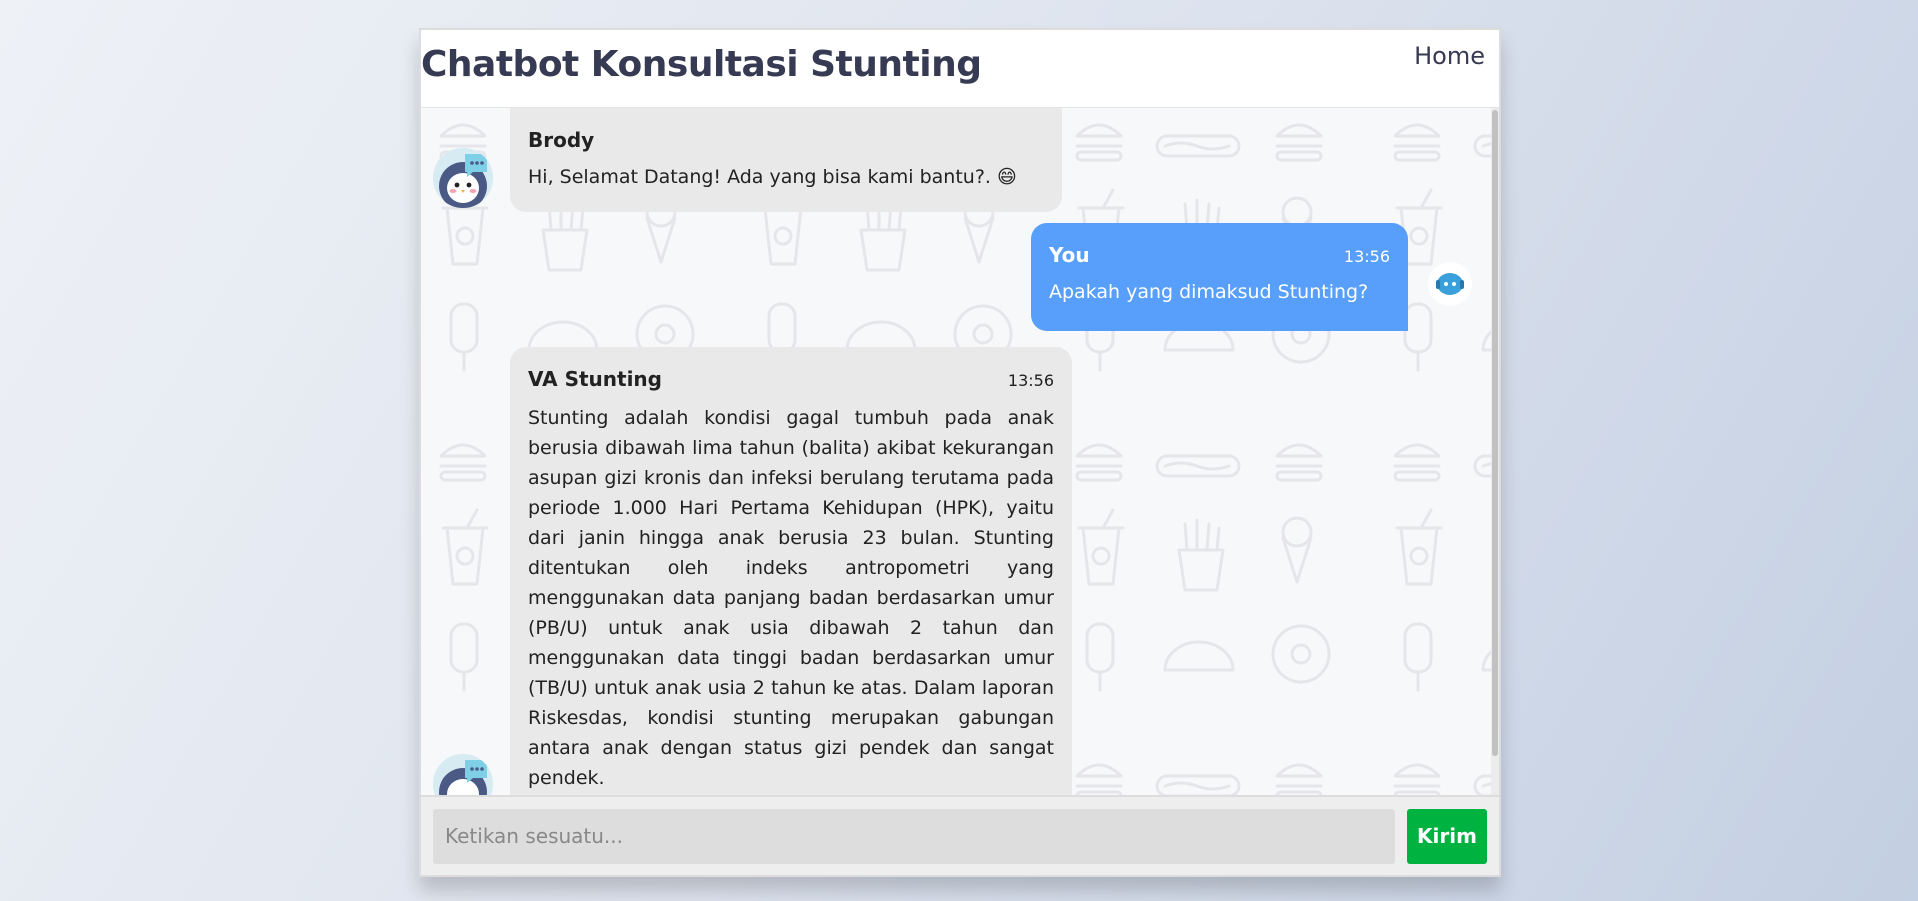 The height and width of the screenshot is (901, 1918). I want to click on user-avatar, so click(1450, 284).